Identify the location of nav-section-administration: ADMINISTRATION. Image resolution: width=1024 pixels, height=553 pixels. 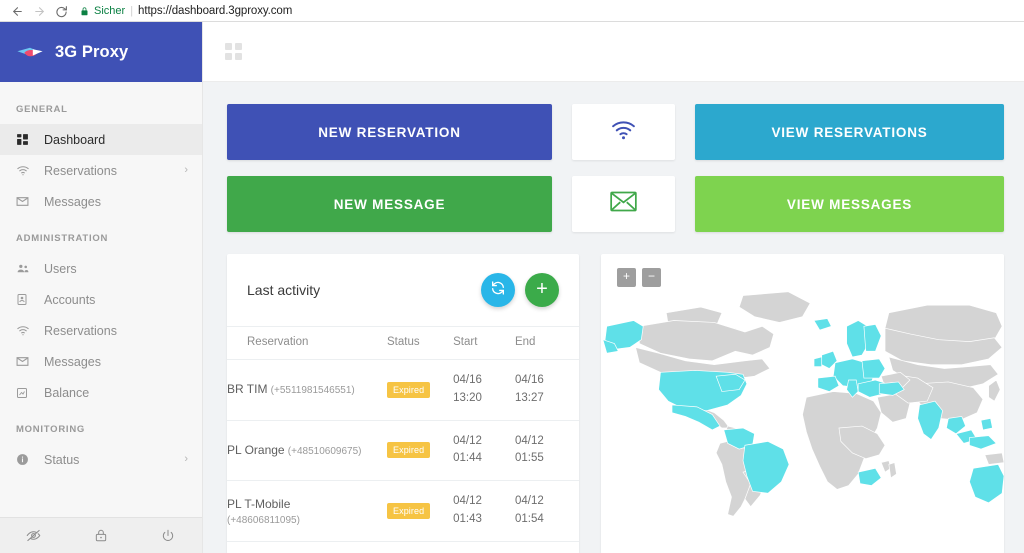
(62, 238).